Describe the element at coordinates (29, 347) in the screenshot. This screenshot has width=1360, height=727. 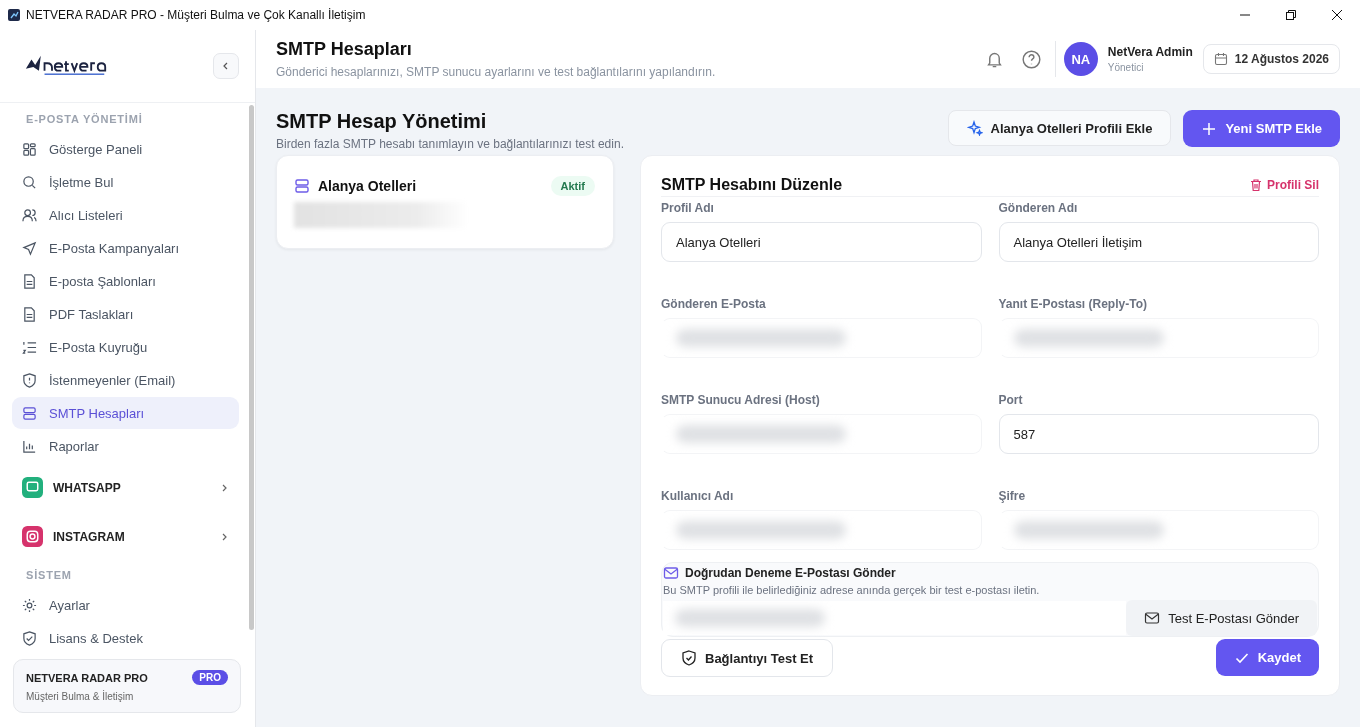
I see `list-icon` at that location.